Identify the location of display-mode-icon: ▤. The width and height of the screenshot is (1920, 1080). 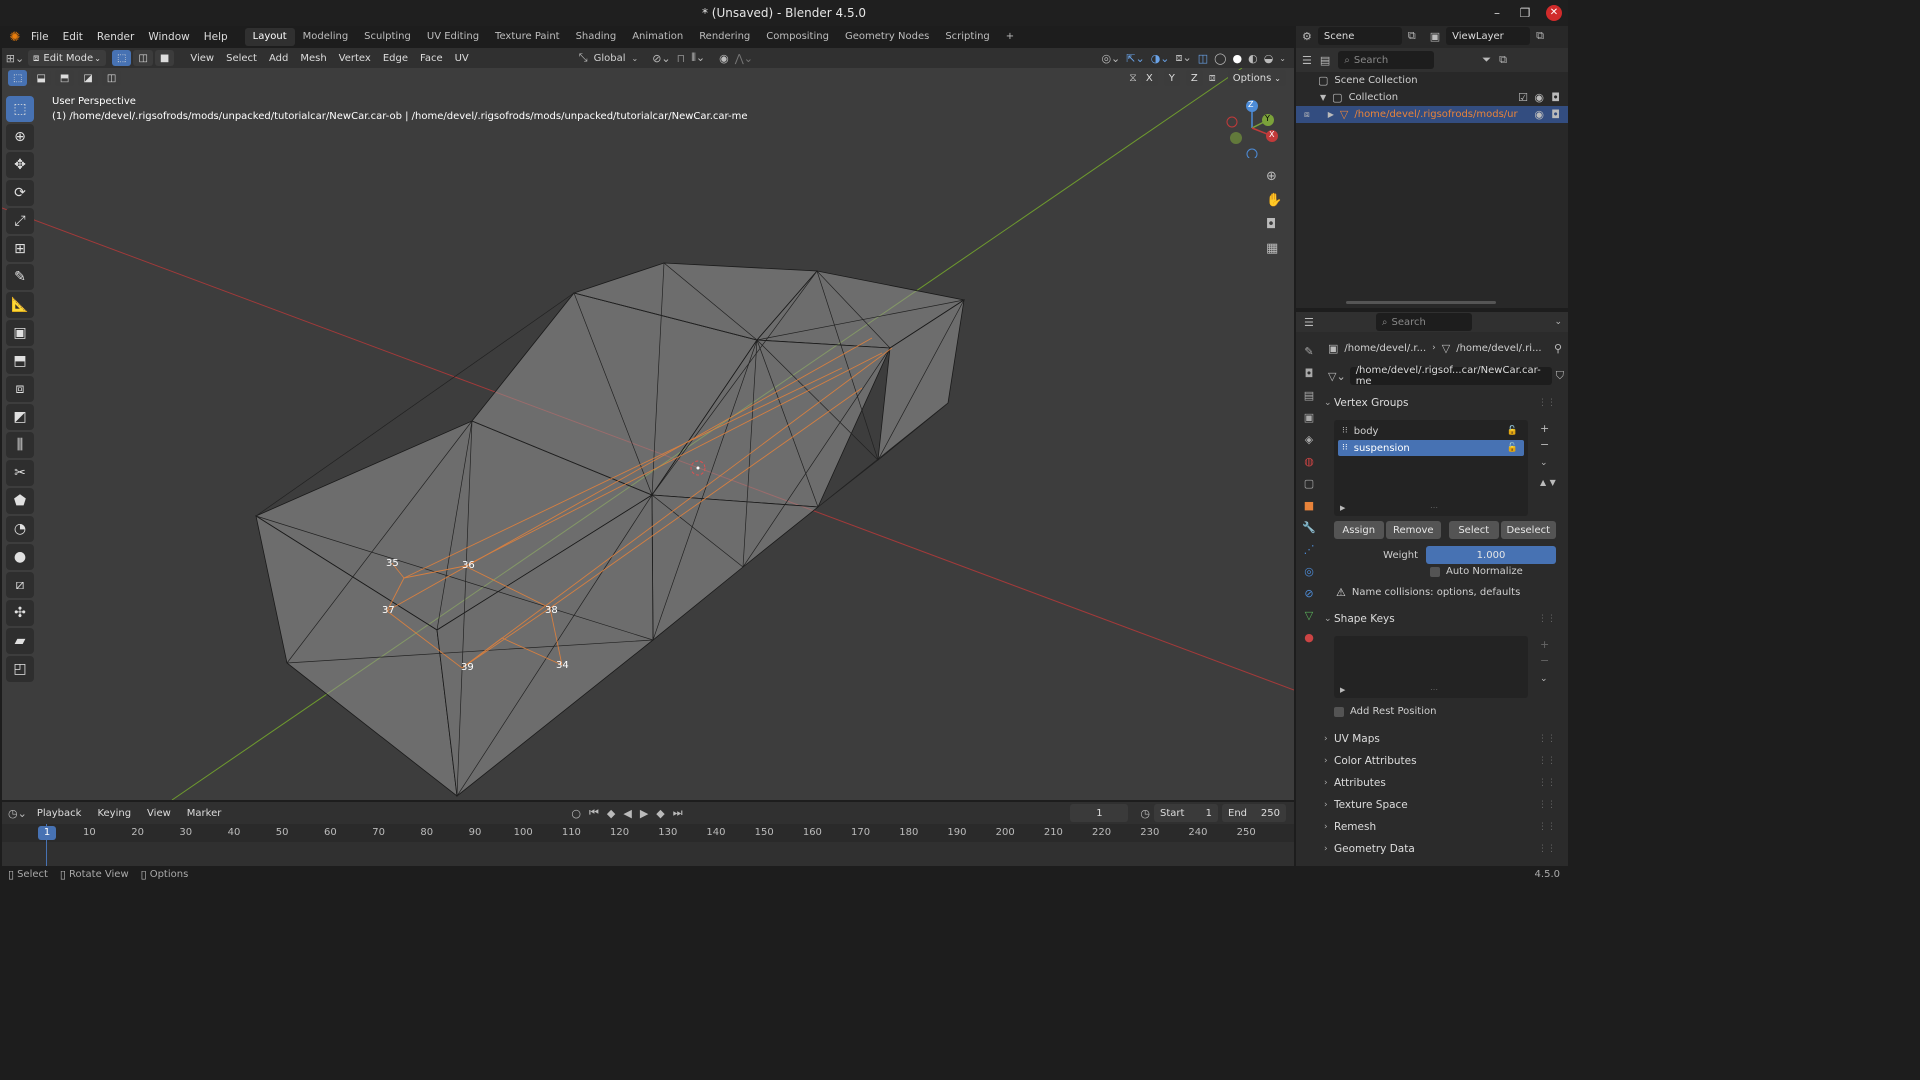
(1325, 60).